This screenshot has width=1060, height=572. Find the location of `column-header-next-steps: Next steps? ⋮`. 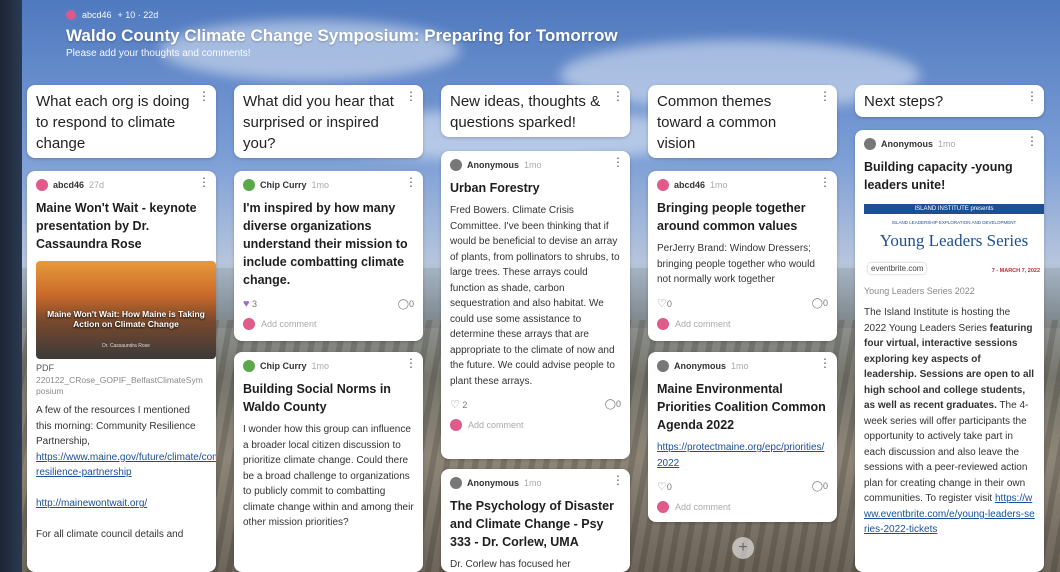

column-header-next-steps: Next steps? ⋮ is located at coordinates (949, 101).